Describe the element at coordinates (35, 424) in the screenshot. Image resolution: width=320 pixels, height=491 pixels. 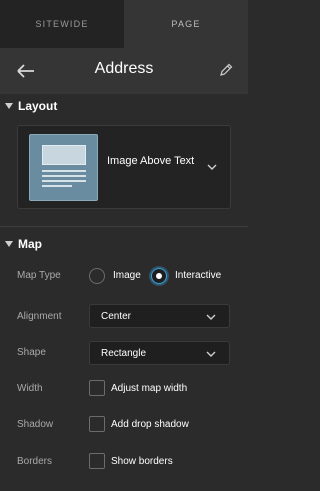
I see `shadow-label: Shadow` at that location.